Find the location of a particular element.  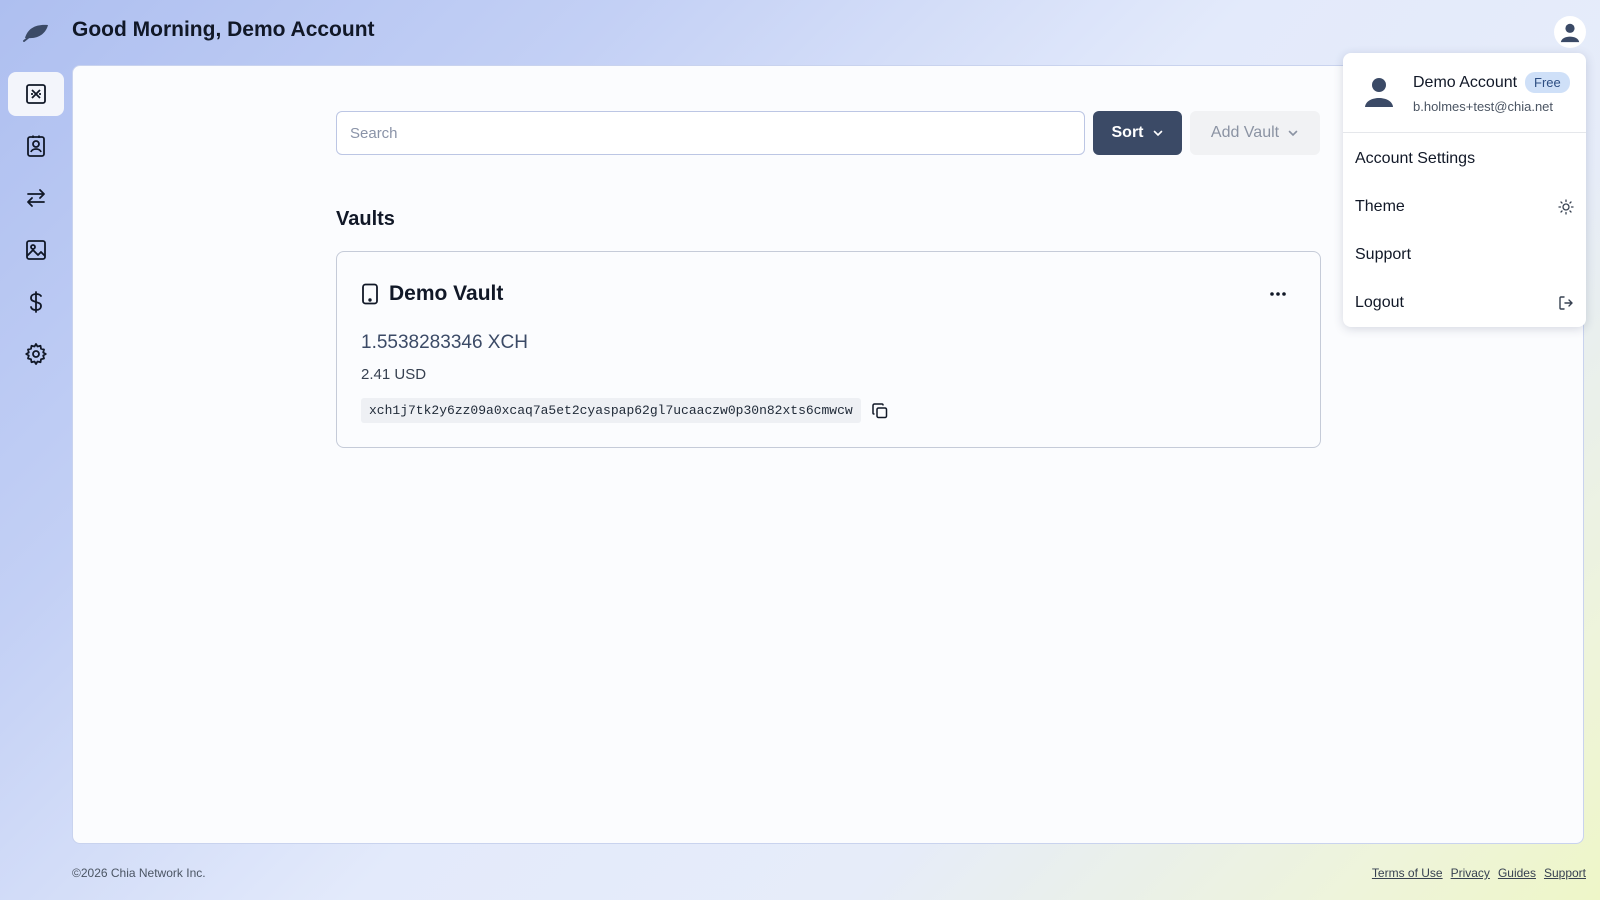

image-icon is located at coordinates (36, 250).